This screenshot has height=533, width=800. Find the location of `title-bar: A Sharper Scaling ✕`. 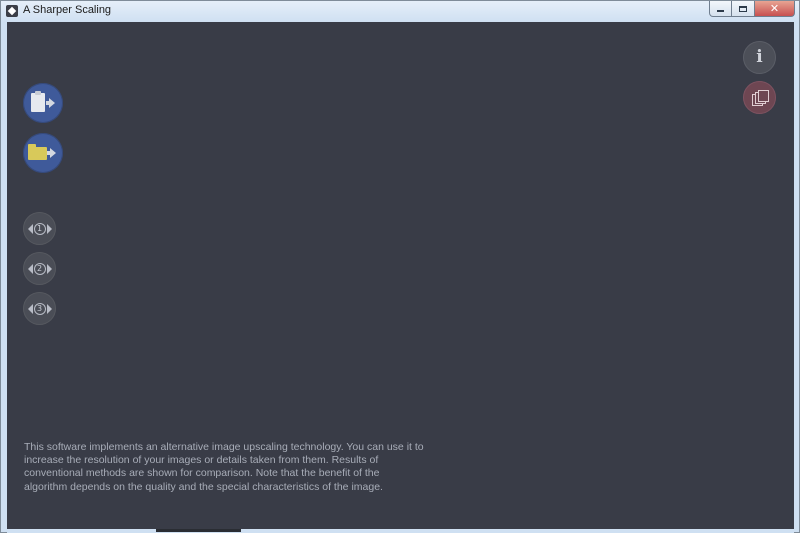

title-bar: A Sharper Scaling ✕ is located at coordinates (400, 11).